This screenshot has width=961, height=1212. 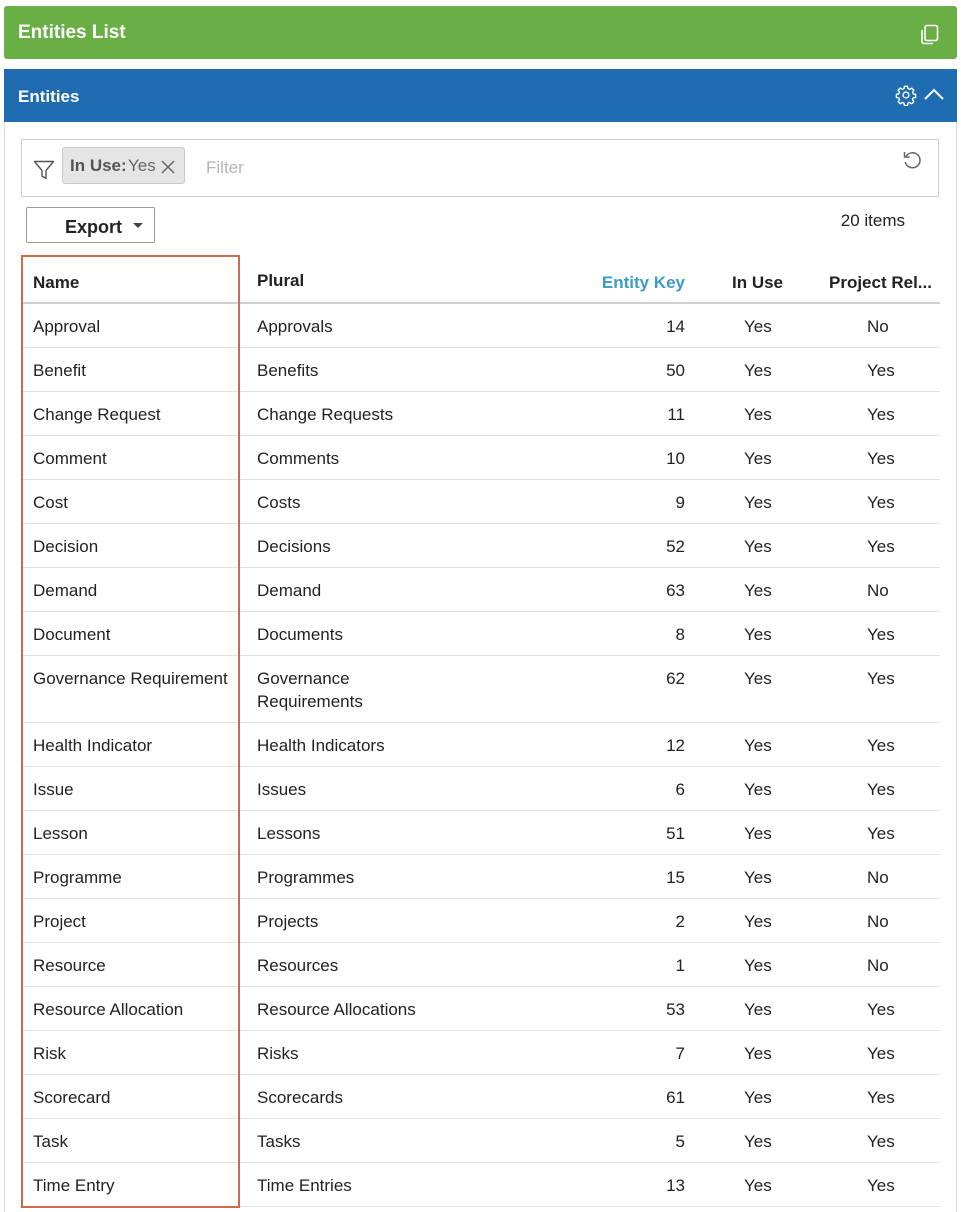 I want to click on table-row: Demand Demand 63 Yes No, so click(x=481, y=590).